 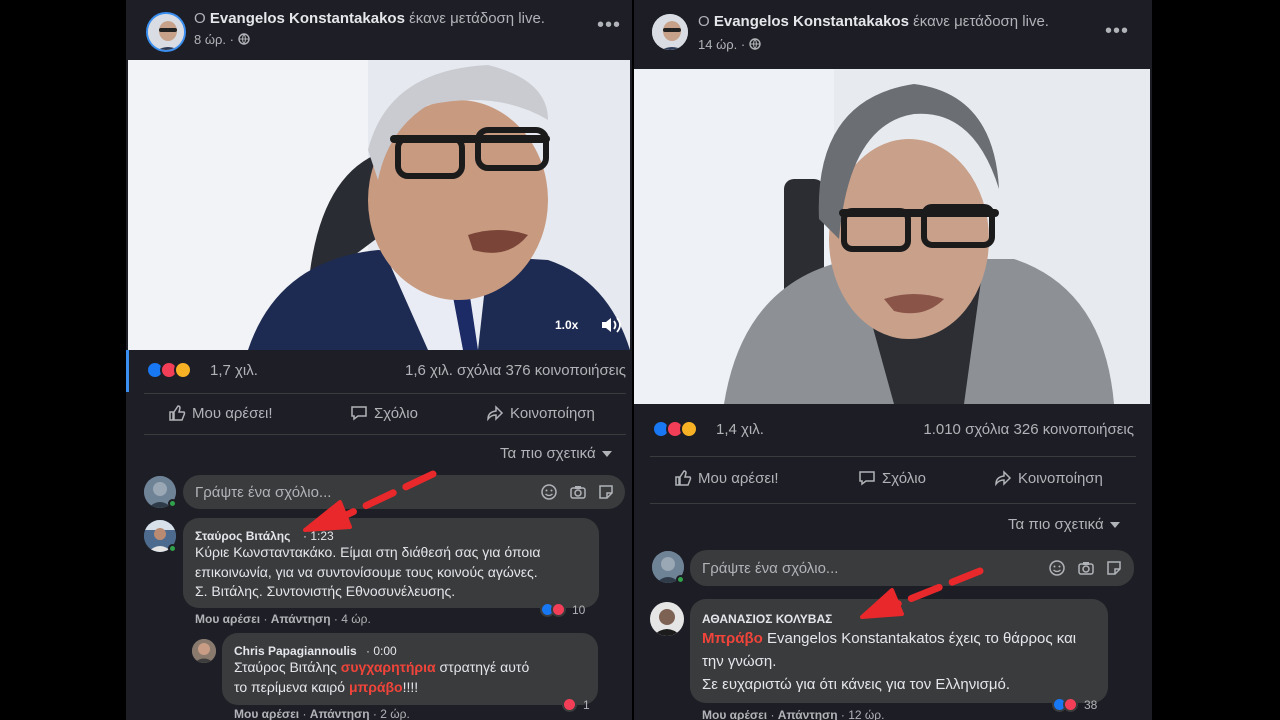 What do you see at coordinates (922, 593) in the screenshot?
I see `red-dashed-arrow-right` at bounding box center [922, 593].